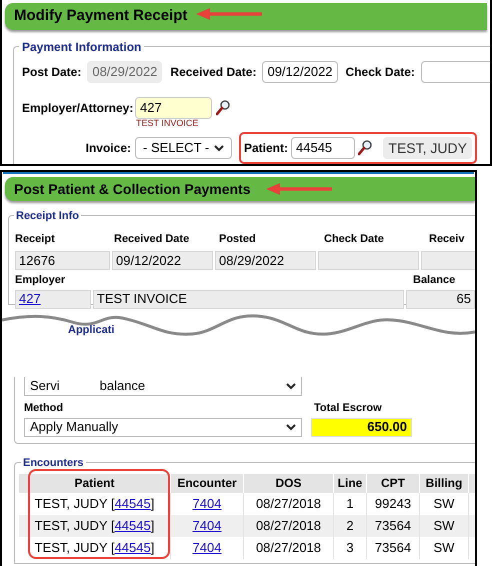 Image resolution: width=492 pixels, height=566 pixels. Describe the element at coordinates (248, 299) in the screenshot. I see `value-cell: TEST INVOICE` at that location.